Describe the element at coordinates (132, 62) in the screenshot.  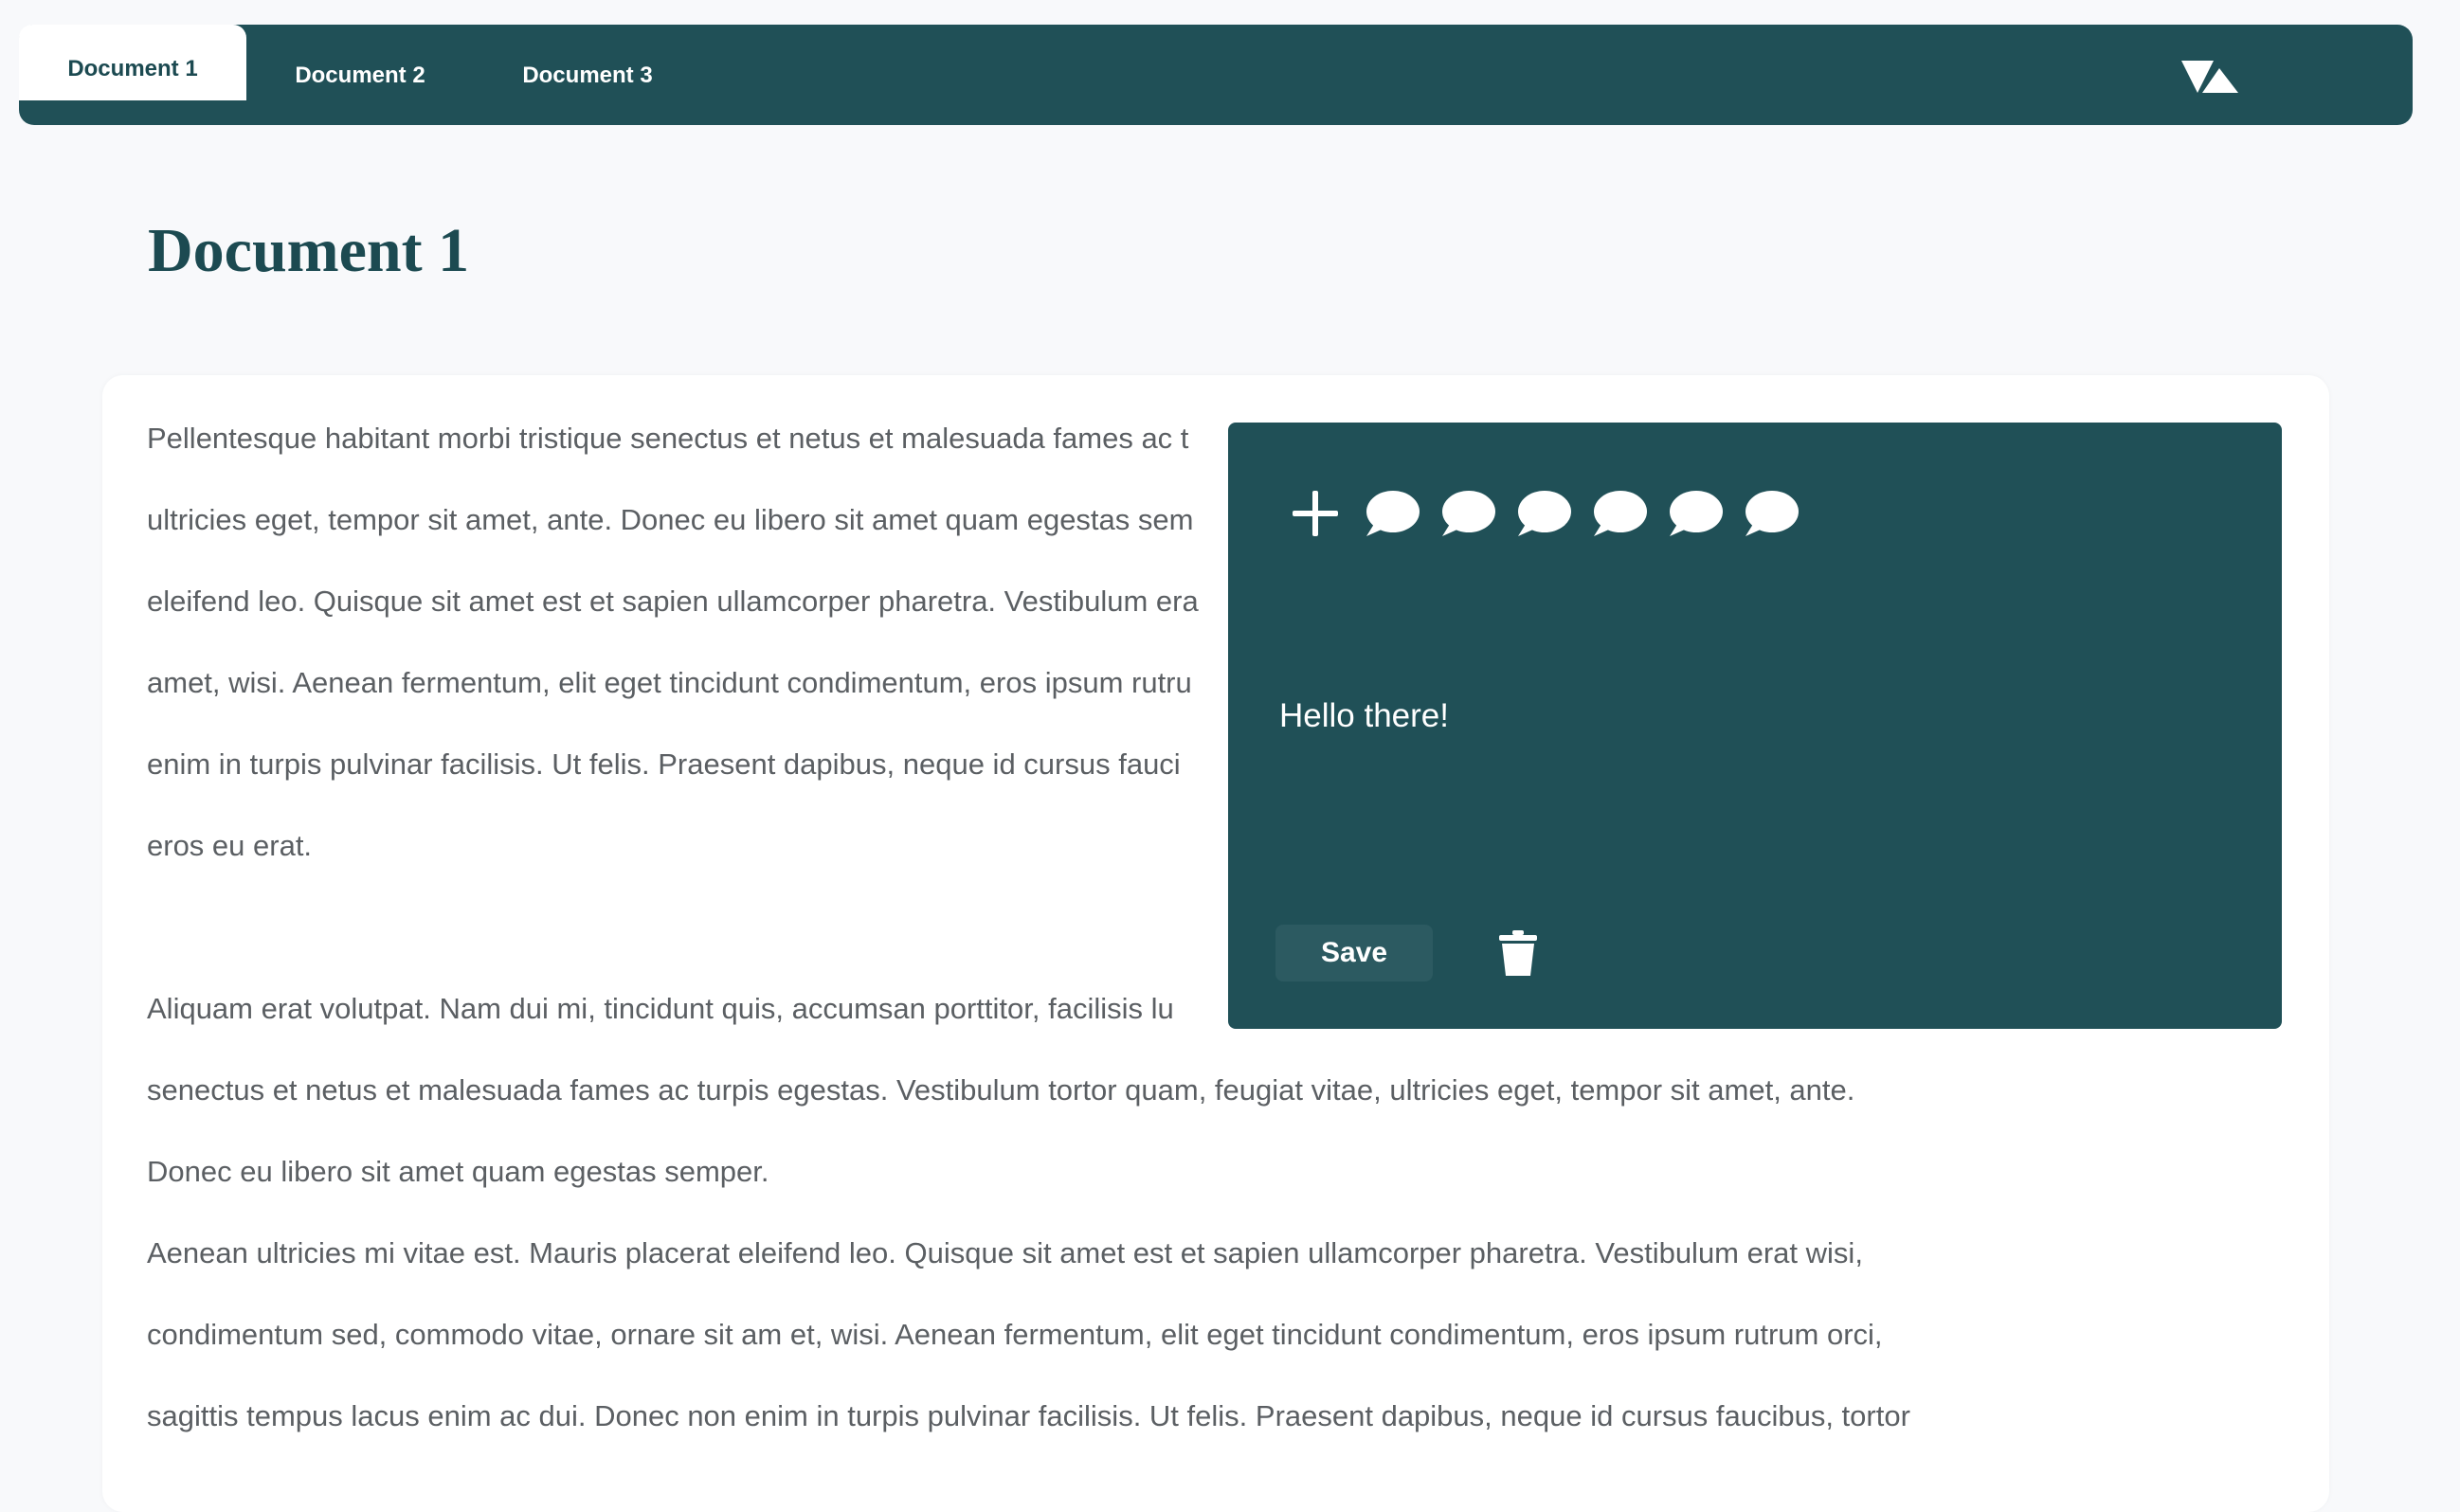
I see `tab-document-1: Document 1` at that location.